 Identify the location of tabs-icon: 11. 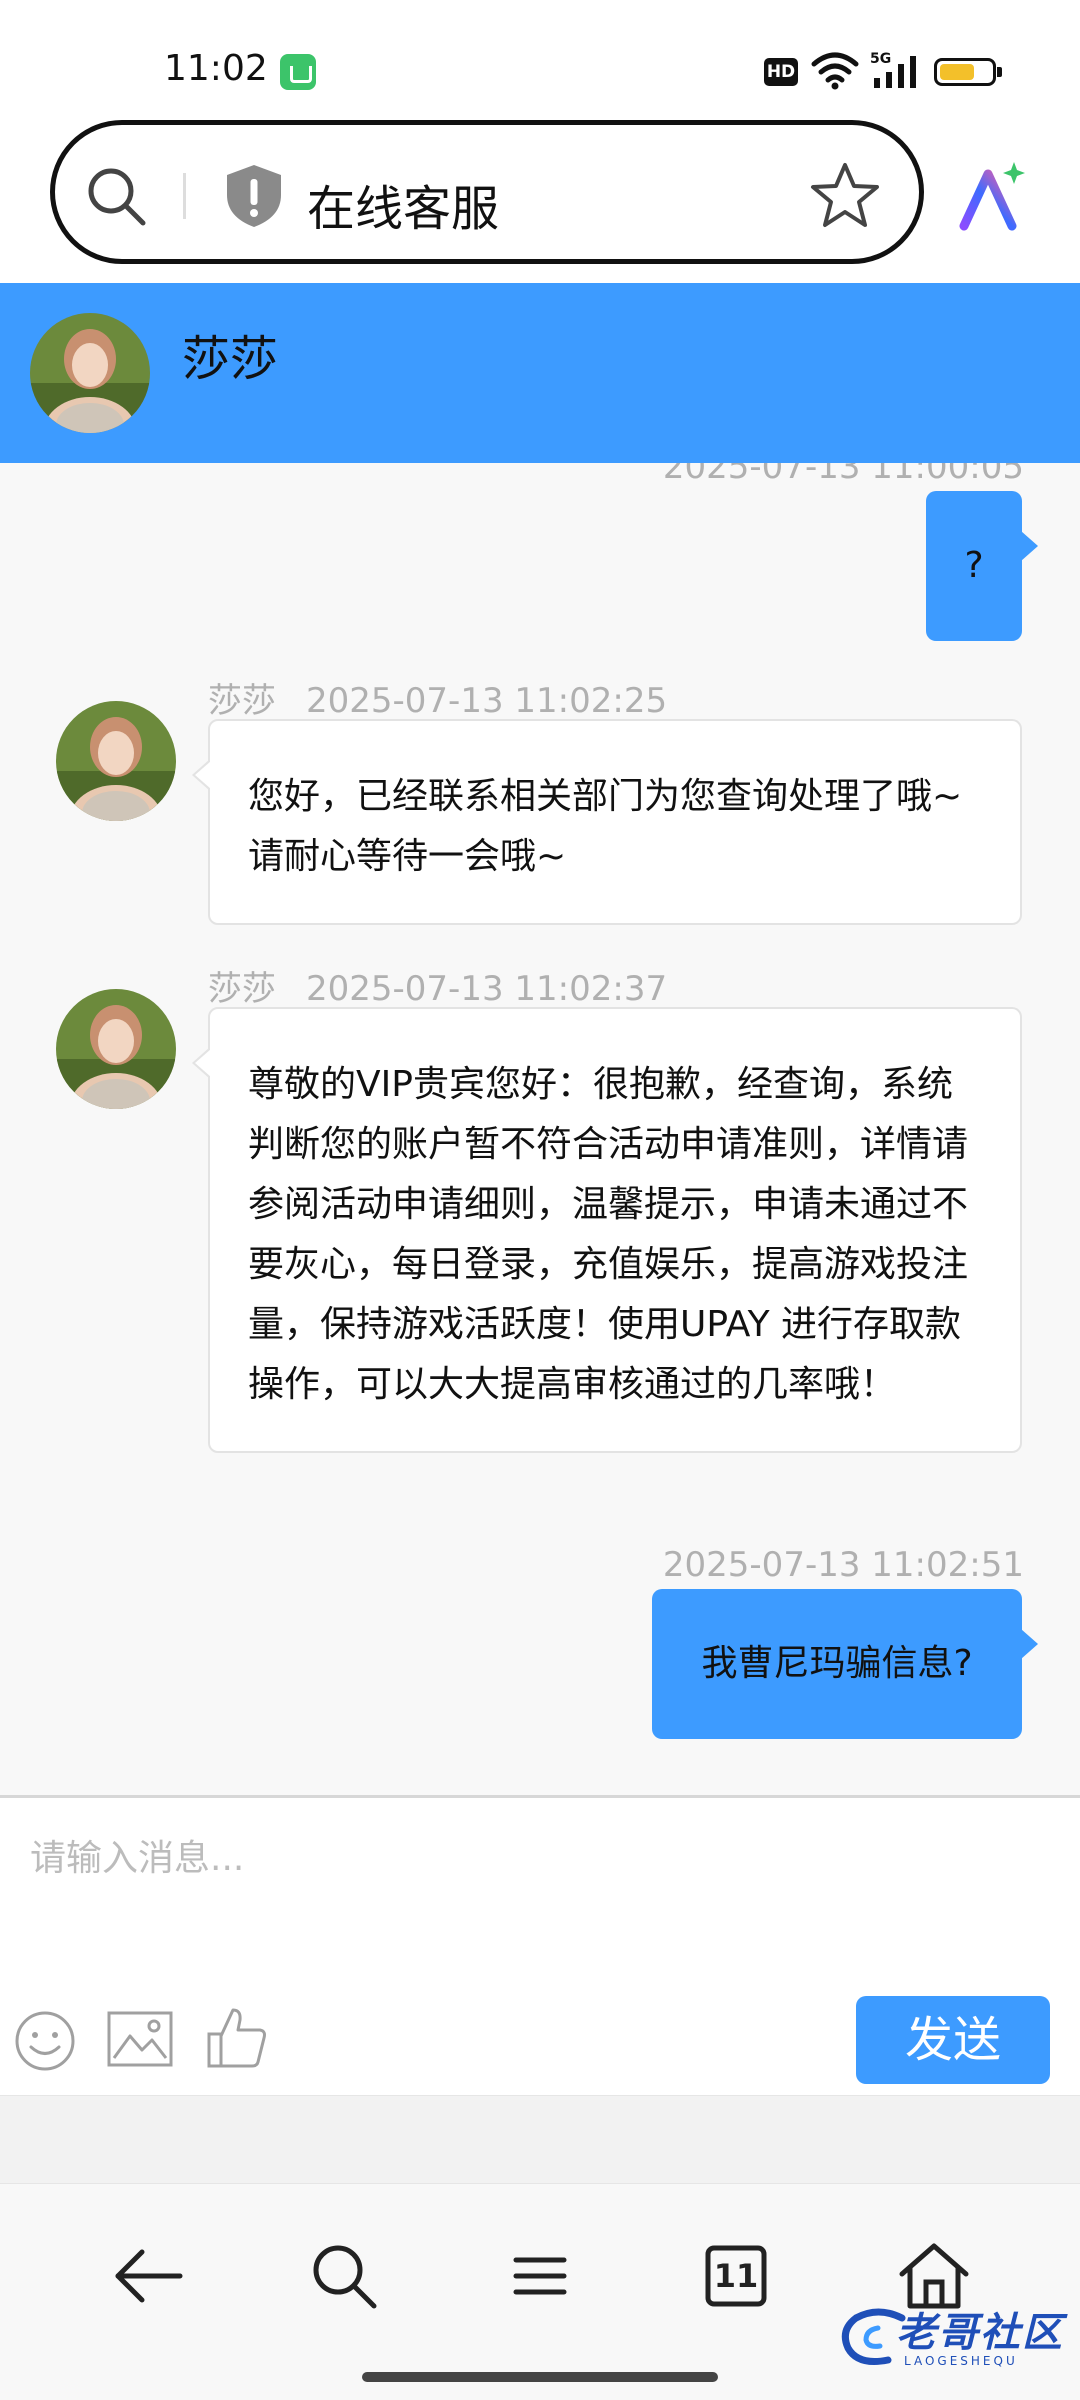
(736, 2276).